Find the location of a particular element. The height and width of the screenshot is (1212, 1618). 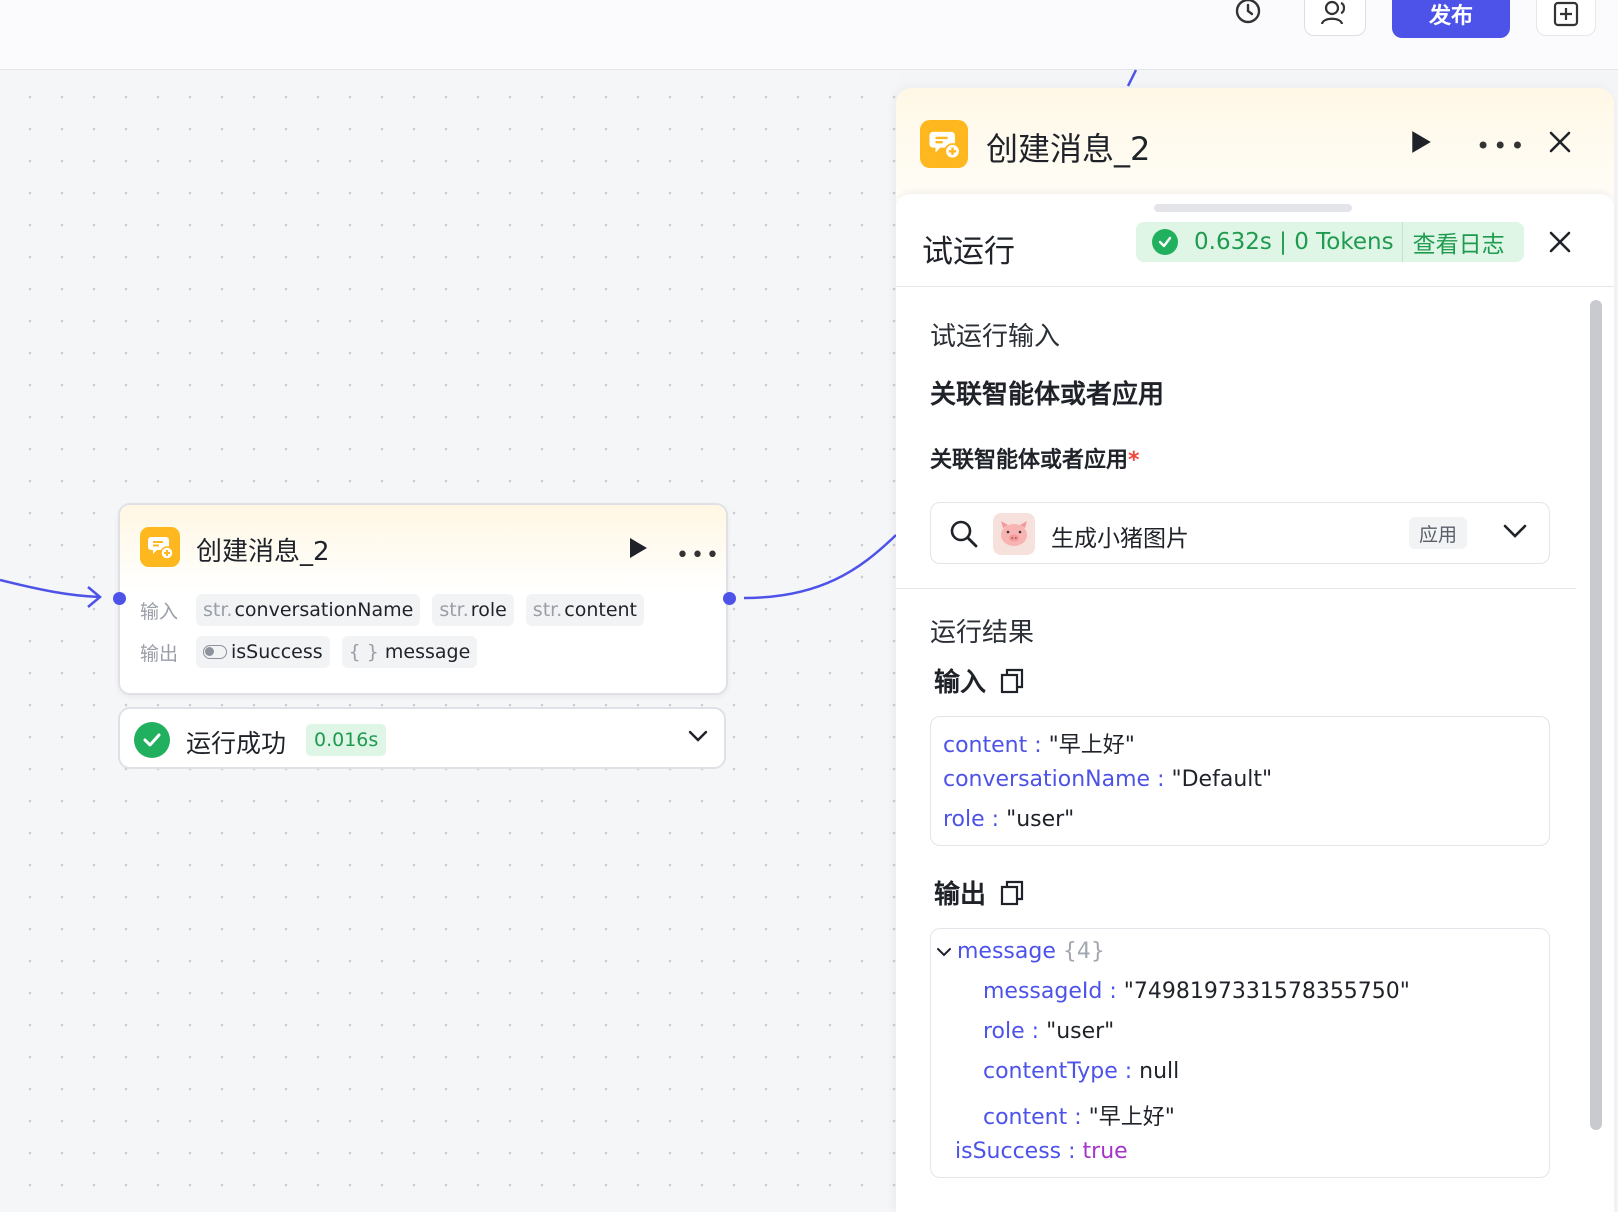

panel-header: 创建消息_2 ••• is located at coordinates (1255, 143).